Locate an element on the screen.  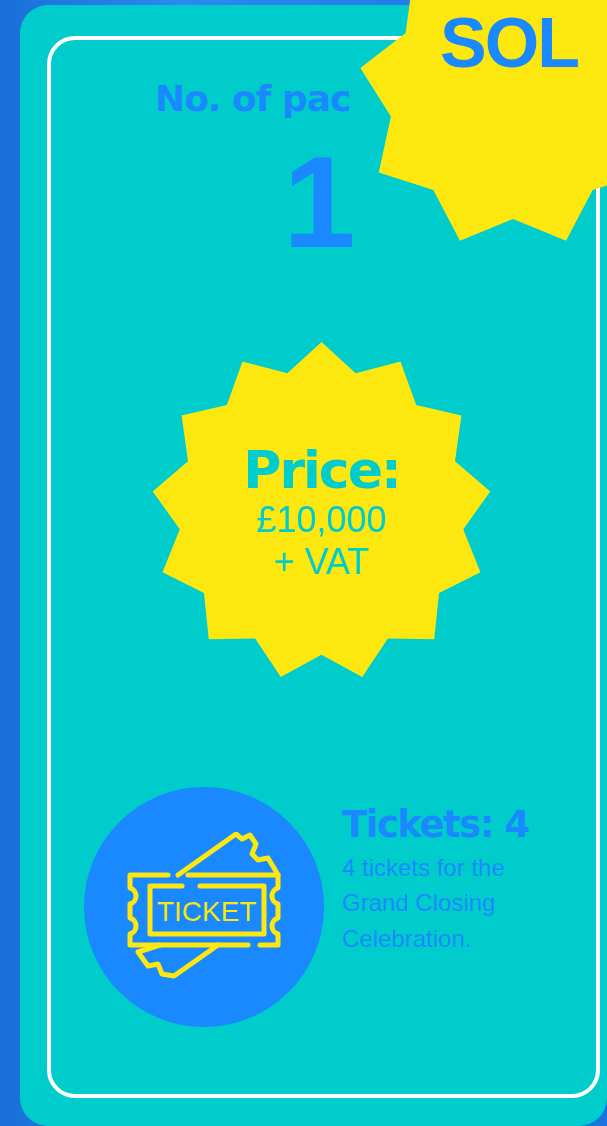
ticket-icon-label: TICKET is located at coordinates (207, 911).